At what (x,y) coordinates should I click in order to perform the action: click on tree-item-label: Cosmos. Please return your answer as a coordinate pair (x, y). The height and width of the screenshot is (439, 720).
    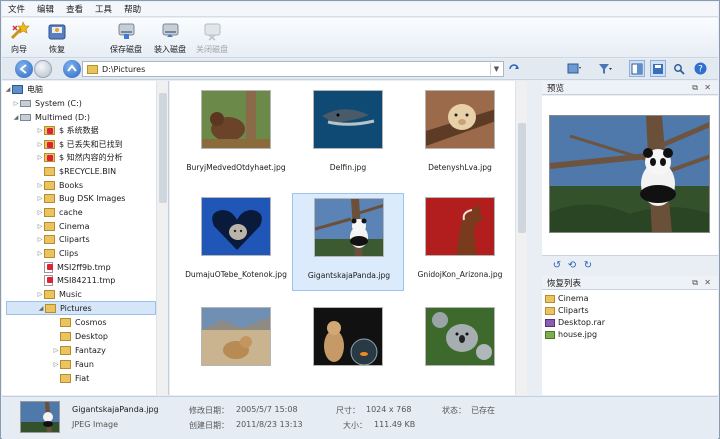
    Looking at the image, I should click on (91, 322).